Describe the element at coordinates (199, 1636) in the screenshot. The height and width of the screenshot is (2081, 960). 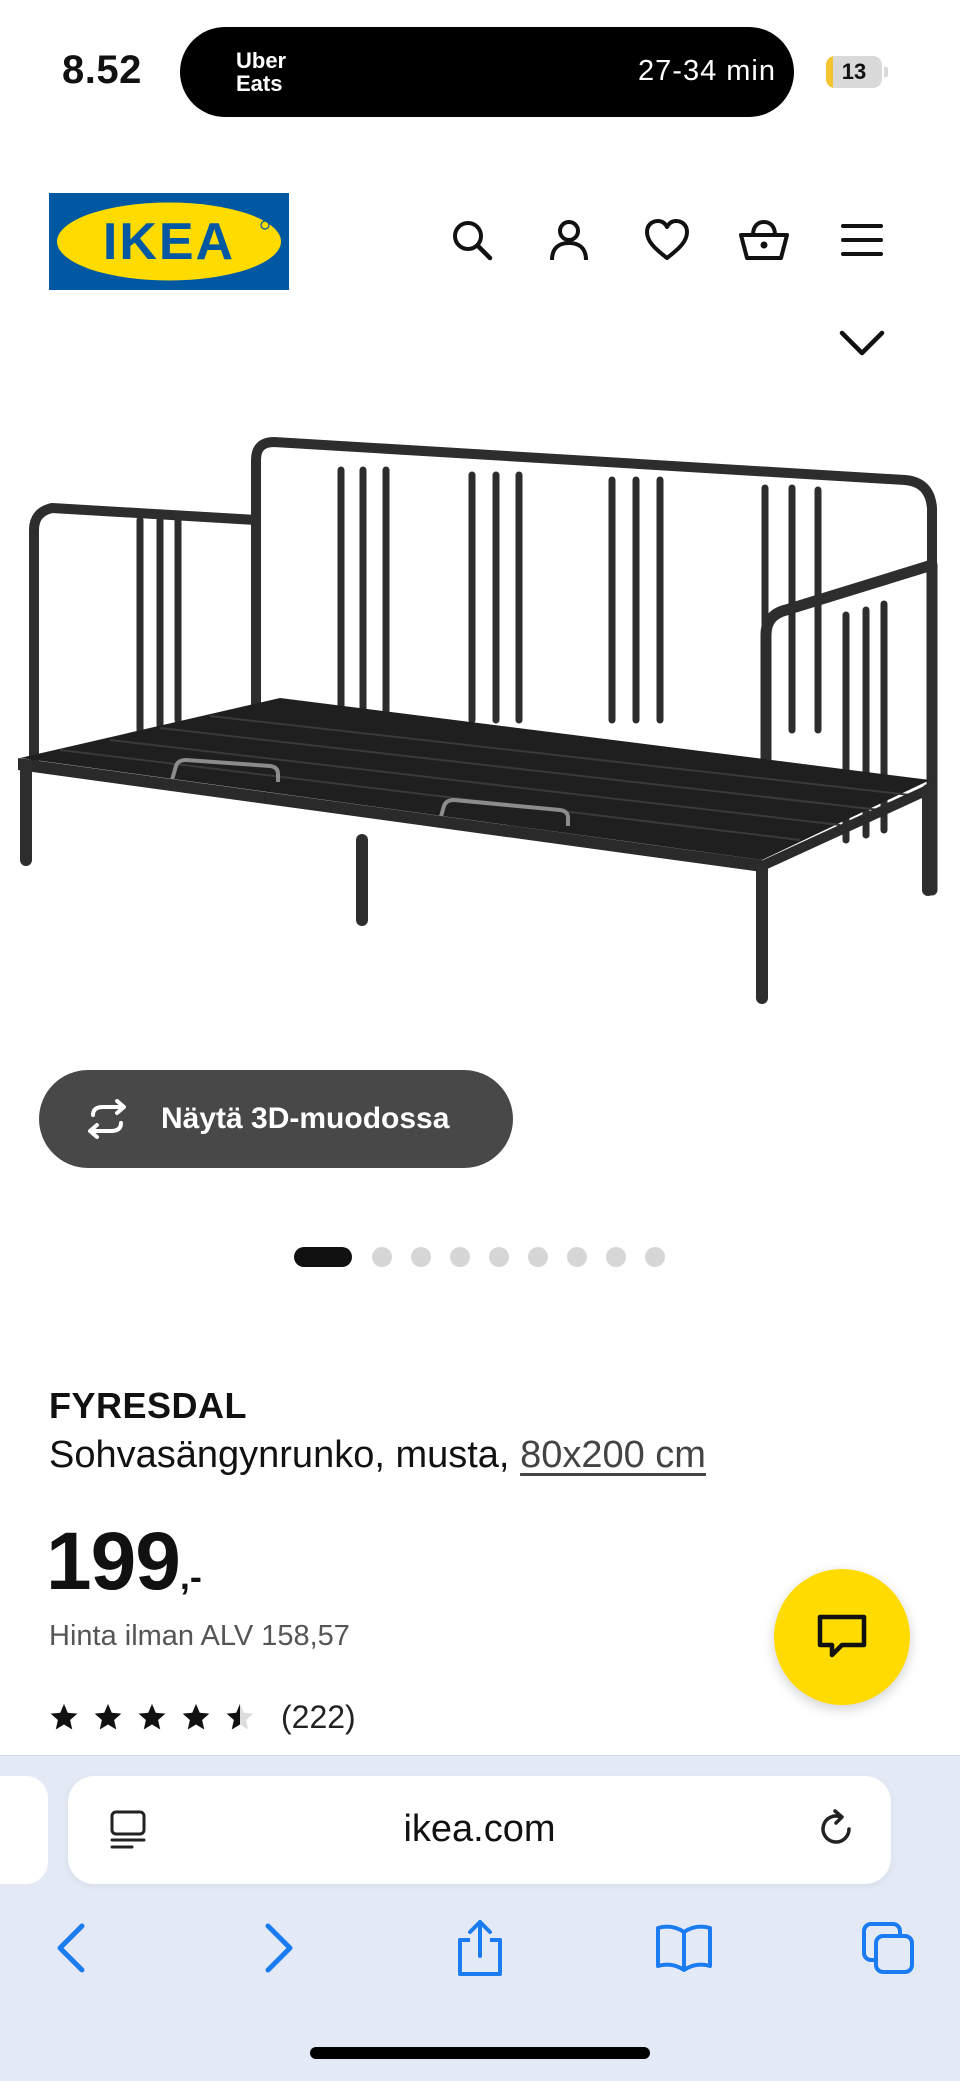
I see `price-excluding-vat: Hinta ilman ALV 158,57` at that location.